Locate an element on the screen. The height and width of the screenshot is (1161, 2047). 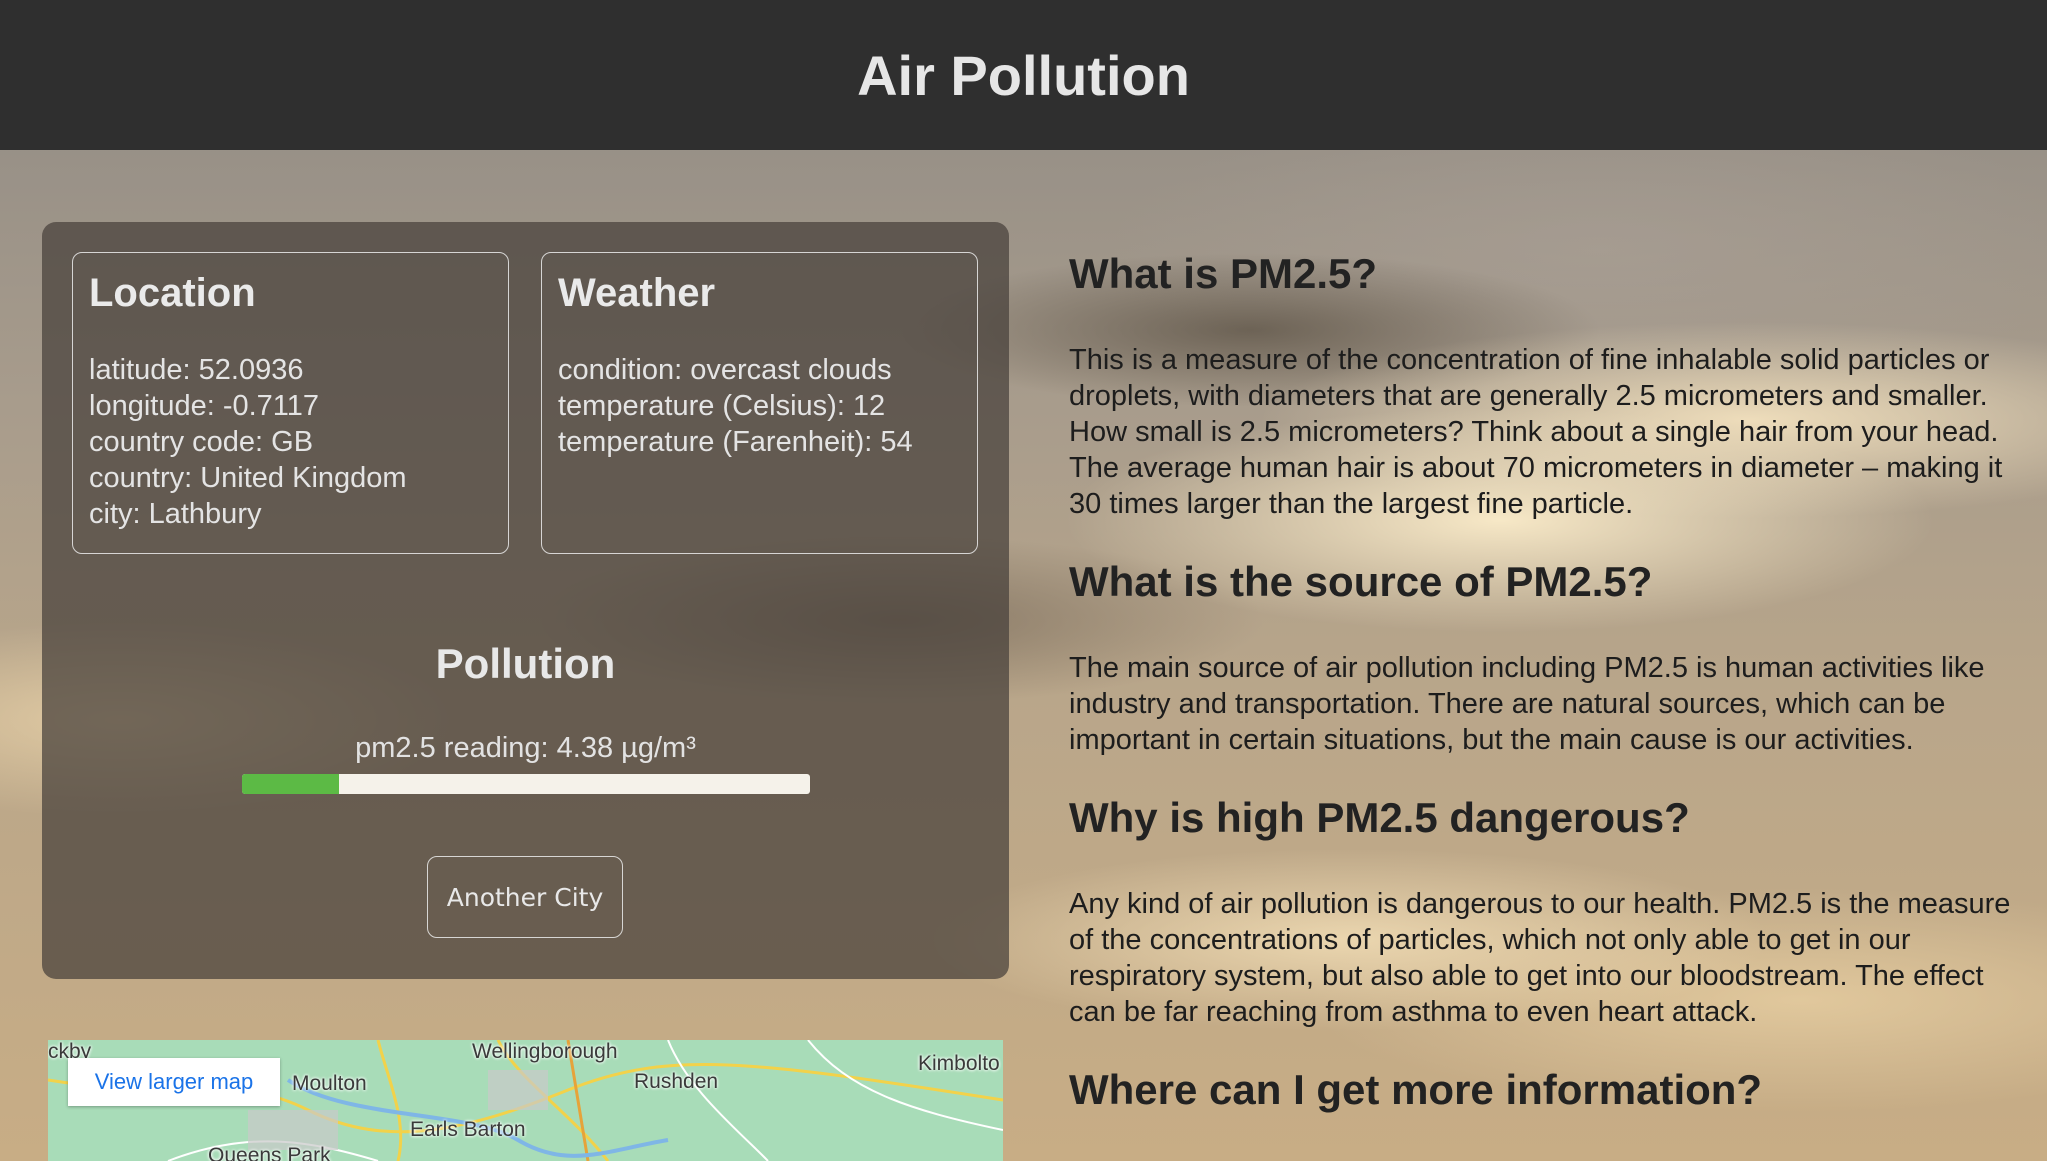
map-place-label: Moulton is located at coordinates (329, 1083).